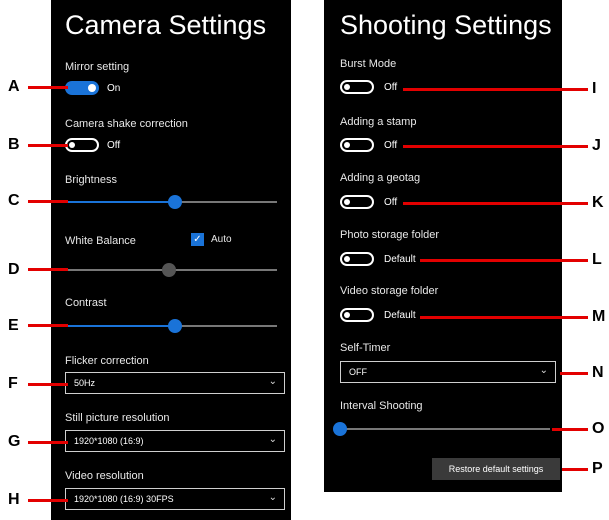 The height and width of the screenshot is (520, 609). What do you see at coordinates (391, 202) in the screenshot?
I see `adding-geotag-state: Off` at bounding box center [391, 202].